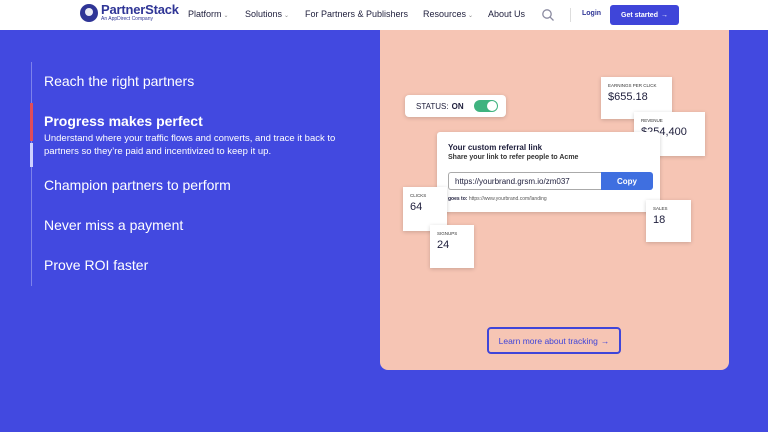 Image resolution: width=768 pixels, height=432 pixels. I want to click on search-icon, so click(548, 15).